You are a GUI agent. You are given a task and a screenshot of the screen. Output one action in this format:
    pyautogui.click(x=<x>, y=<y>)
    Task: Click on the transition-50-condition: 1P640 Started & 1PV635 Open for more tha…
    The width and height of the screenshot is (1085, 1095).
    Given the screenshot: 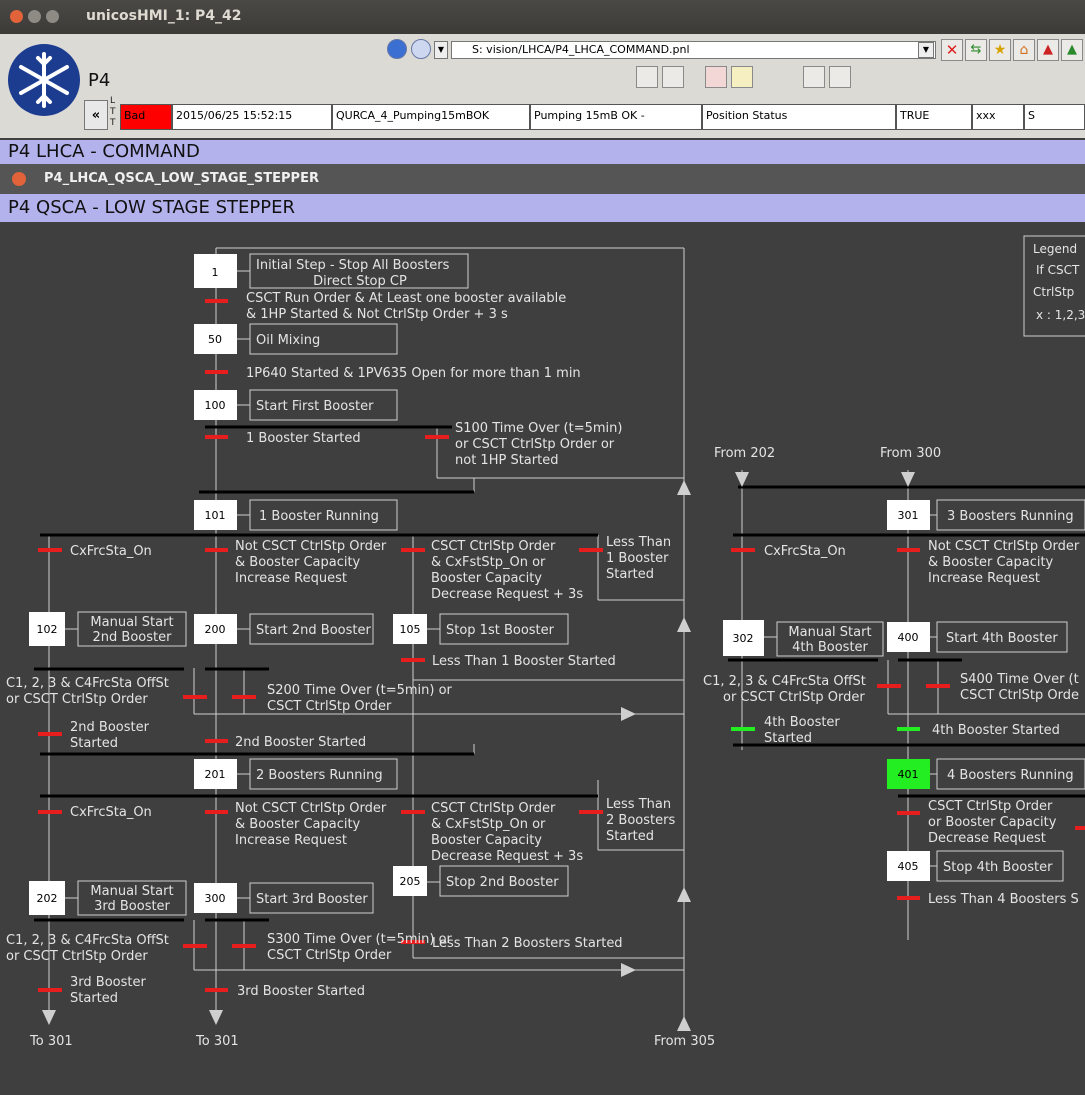 What is the action you would take?
    pyautogui.click(x=413, y=373)
    